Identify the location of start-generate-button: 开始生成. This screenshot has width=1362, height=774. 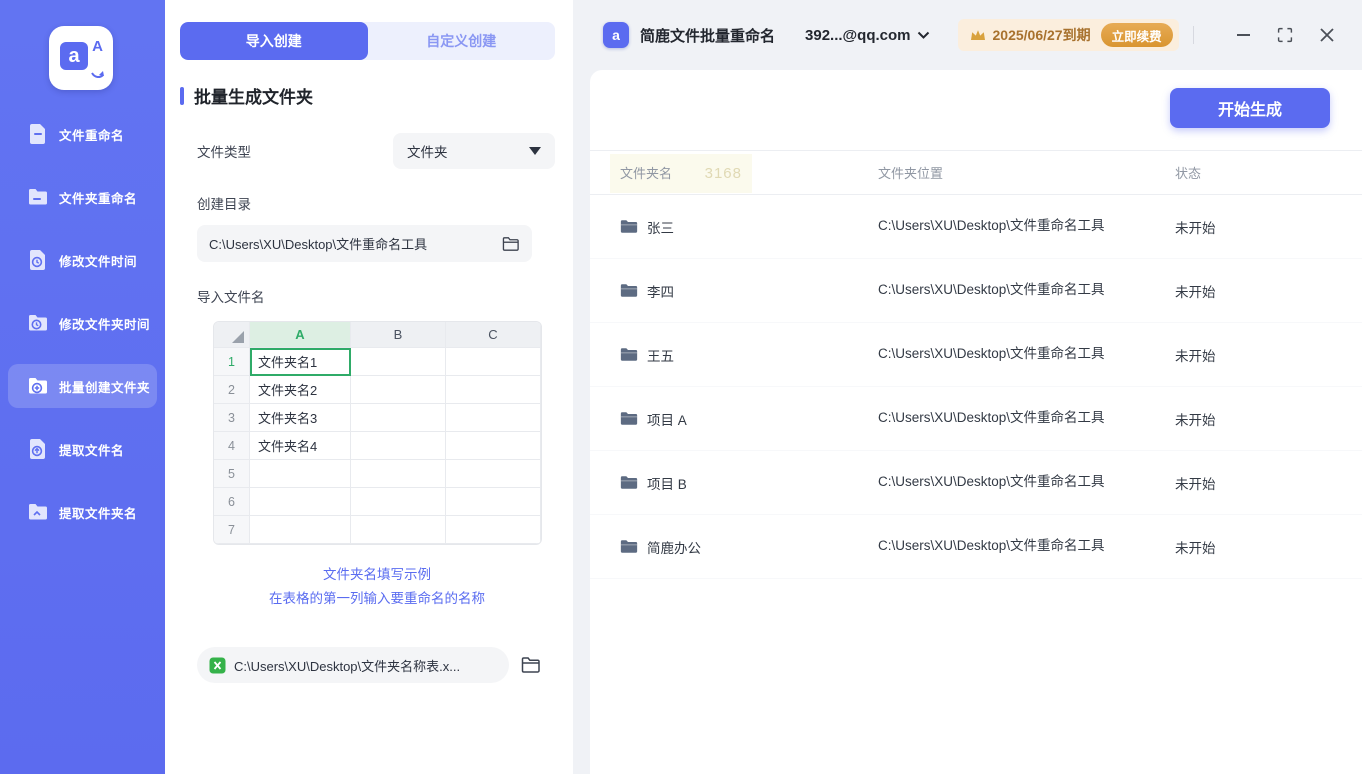
(1250, 108).